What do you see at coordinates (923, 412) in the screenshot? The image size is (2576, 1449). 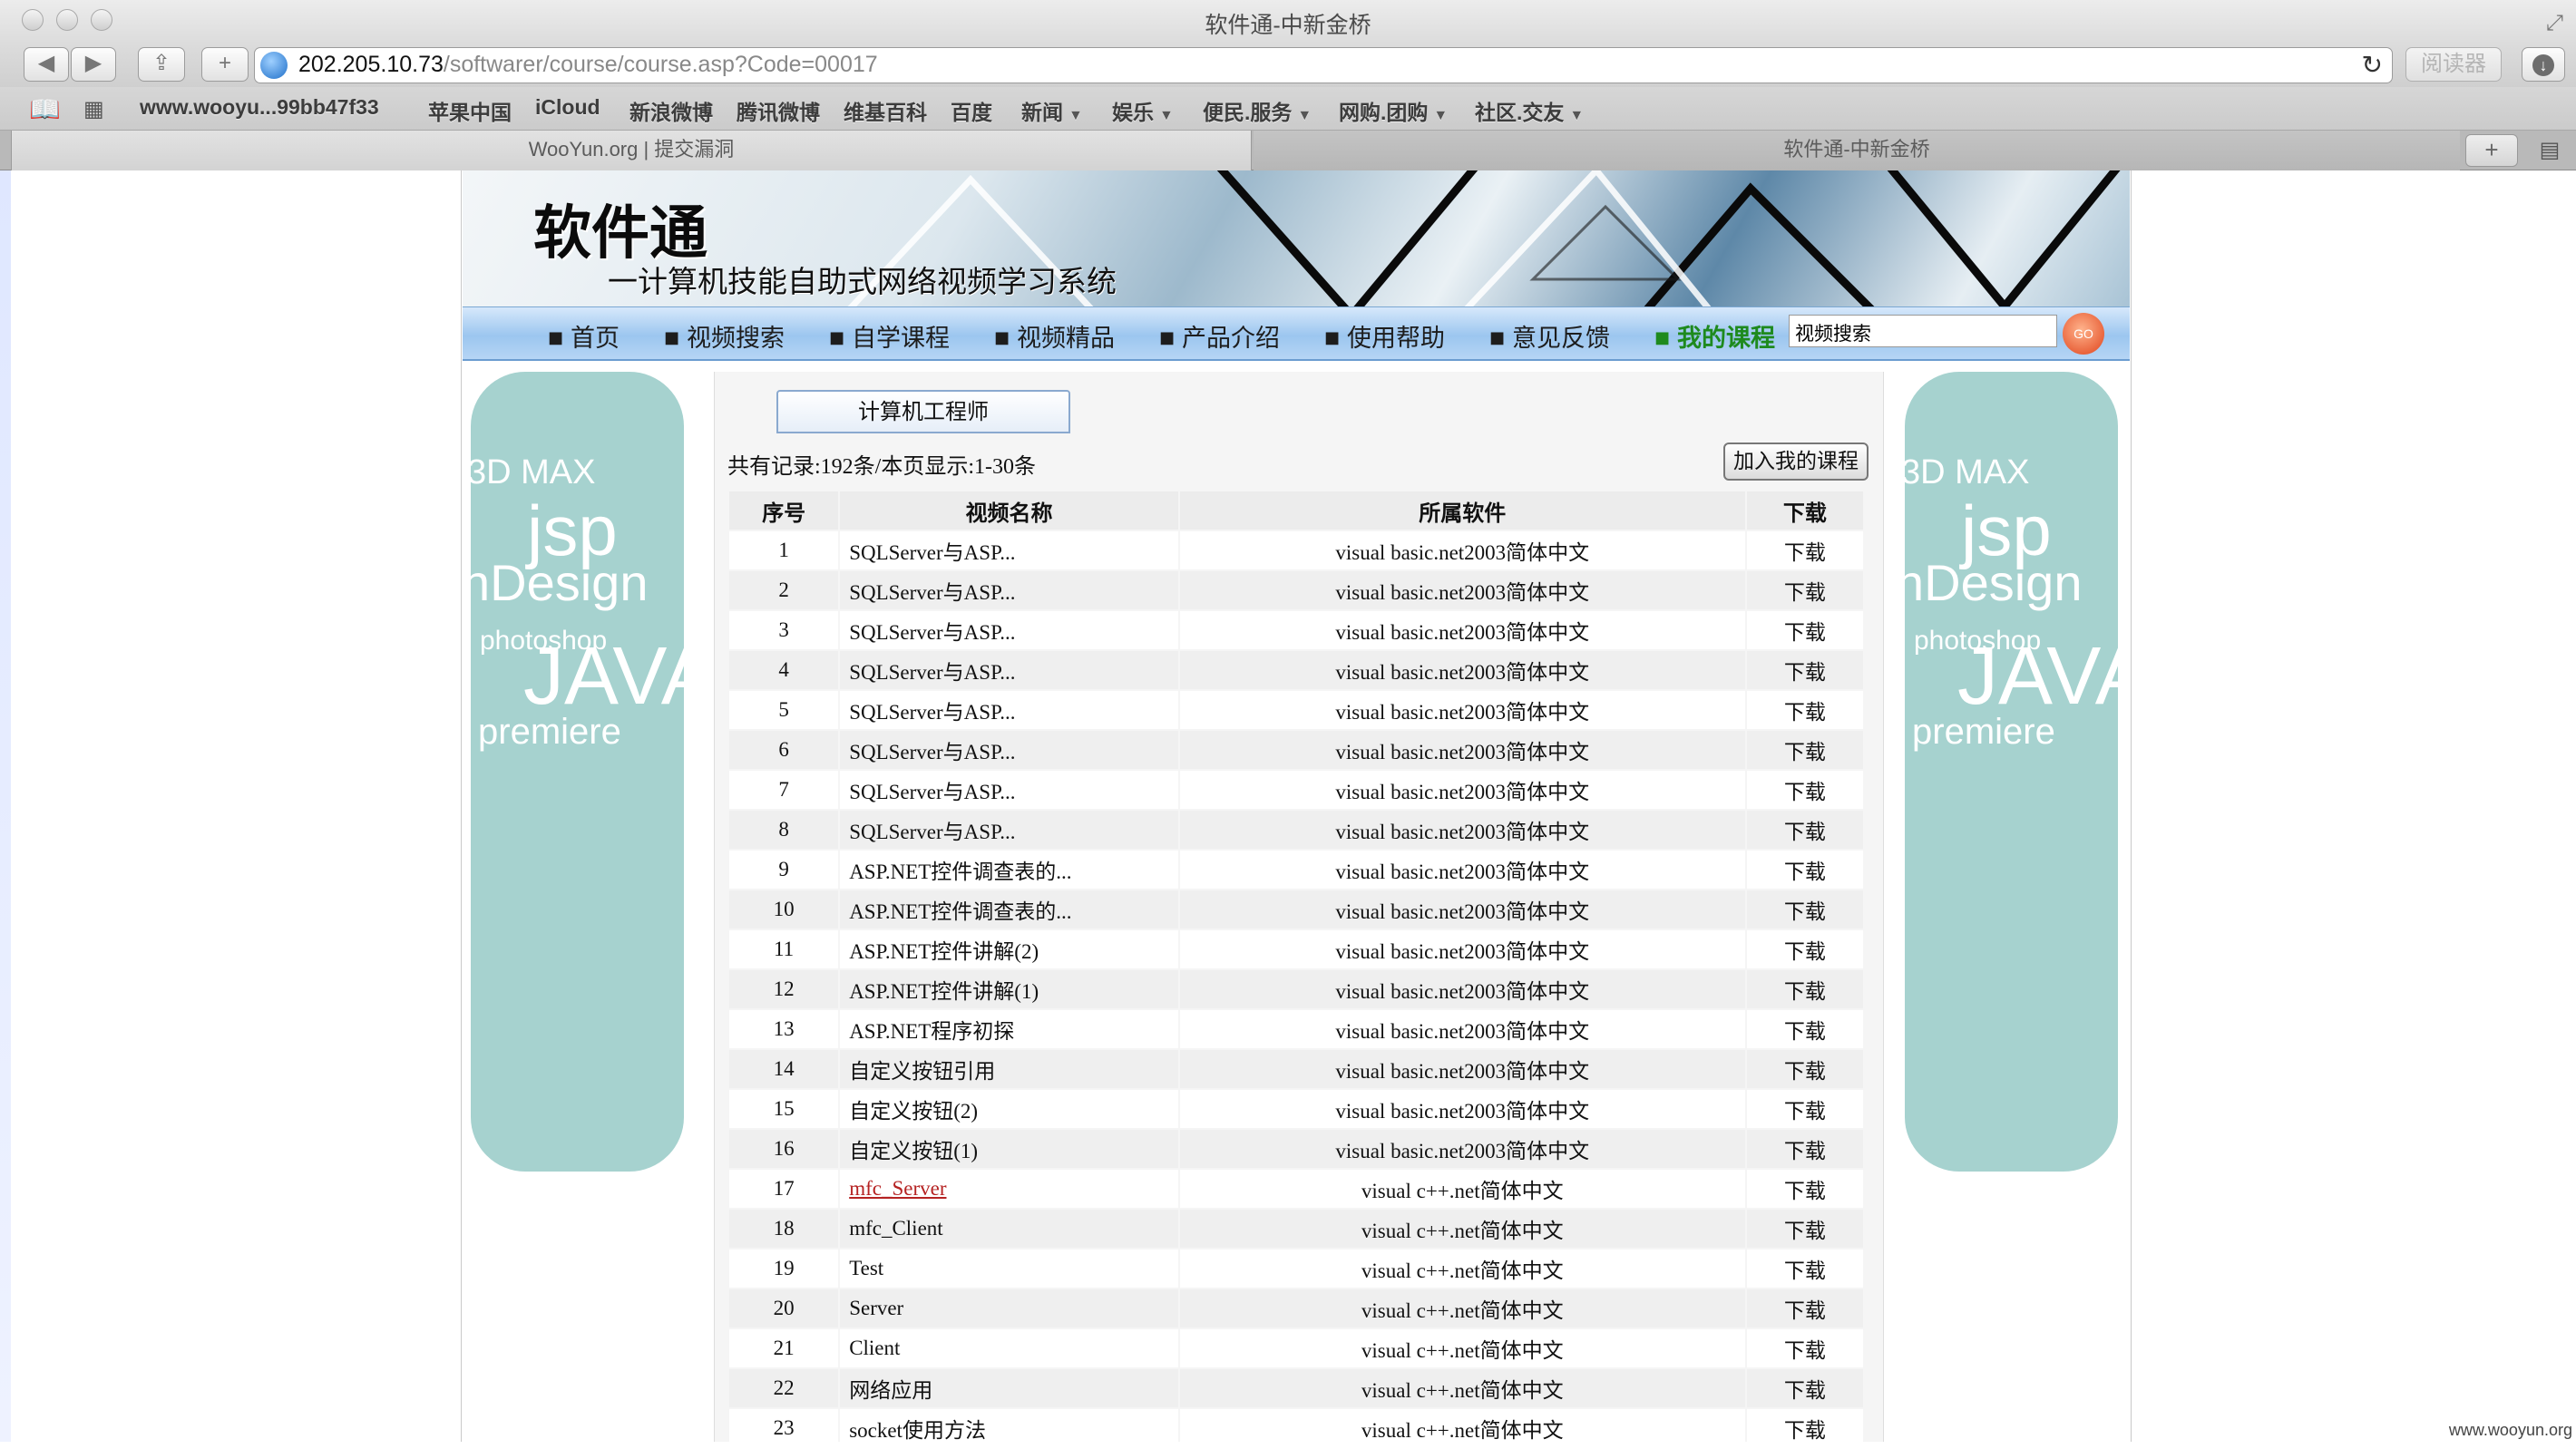 I see `category-tab: 计算机工程师` at bounding box center [923, 412].